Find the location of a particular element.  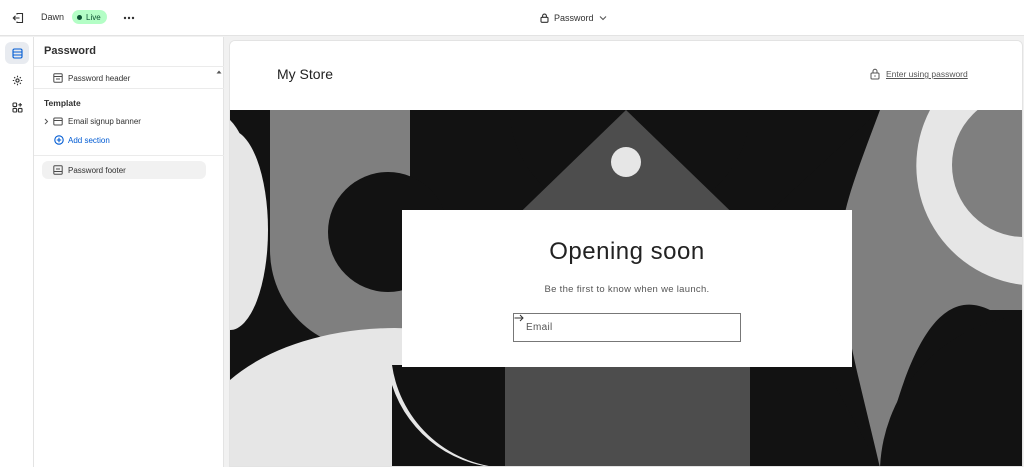

enter-password-label: Enter using password is located at coordinates (927, 74).